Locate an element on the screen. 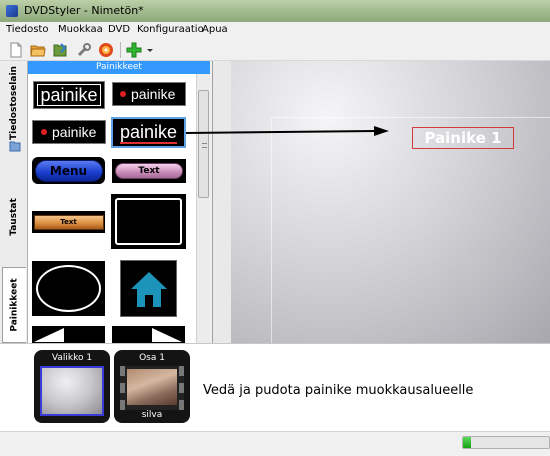 This screenshot has width=550, height=456. button-template-arrow-right is located at coordinates (148, 334).